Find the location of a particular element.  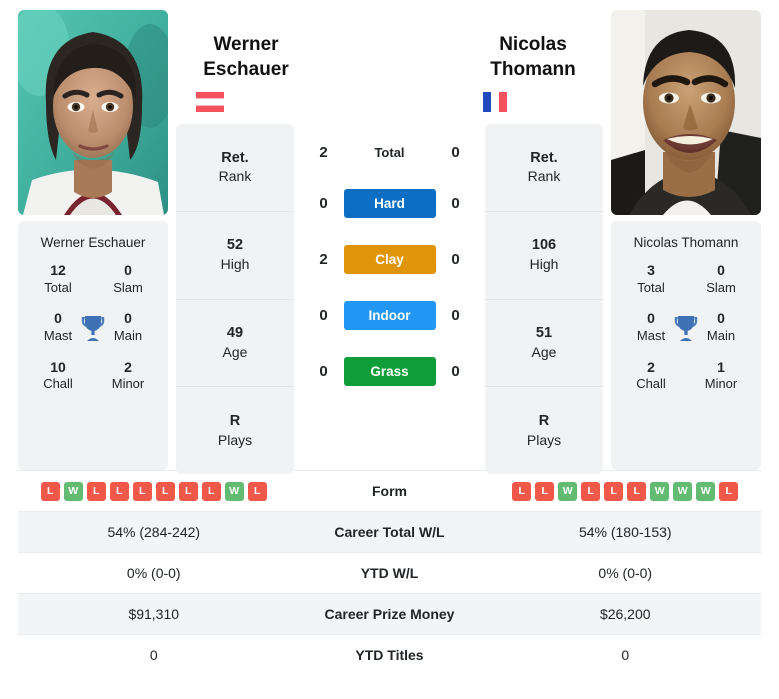

surface-badge-hard: Hard is located at coordinates (389, 203).